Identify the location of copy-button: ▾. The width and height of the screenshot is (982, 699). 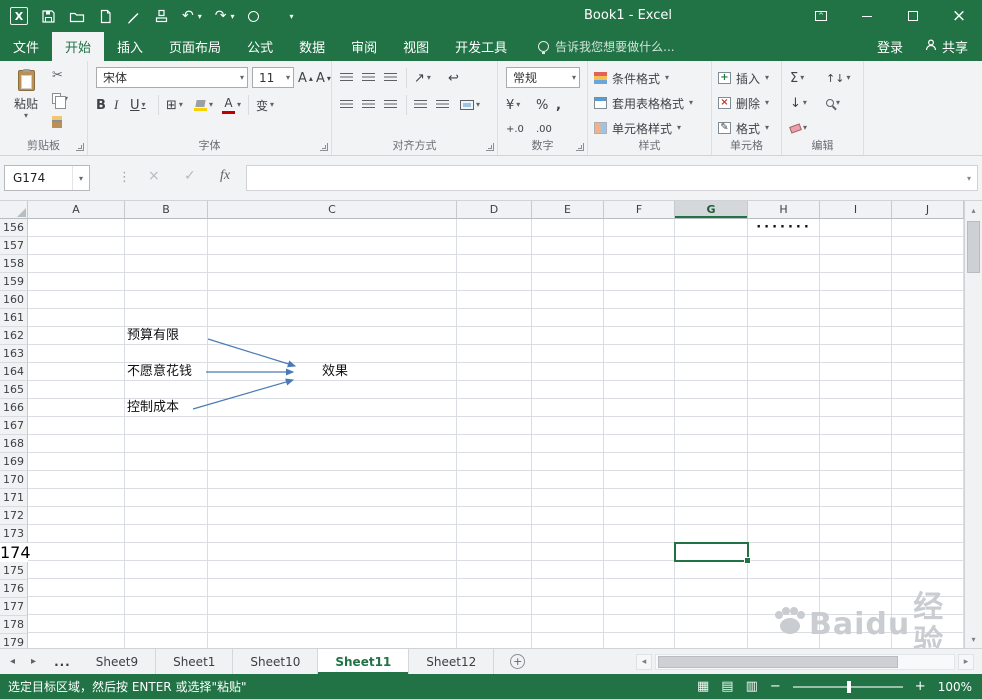
(60, 100).